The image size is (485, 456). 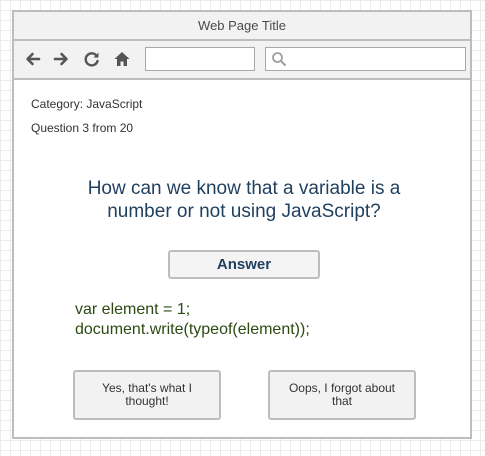 What do you see at coordinates (192, 329) in the screenshot?
I see `code-line: document.write(typeof(element));` at bounding box center [192, 329].